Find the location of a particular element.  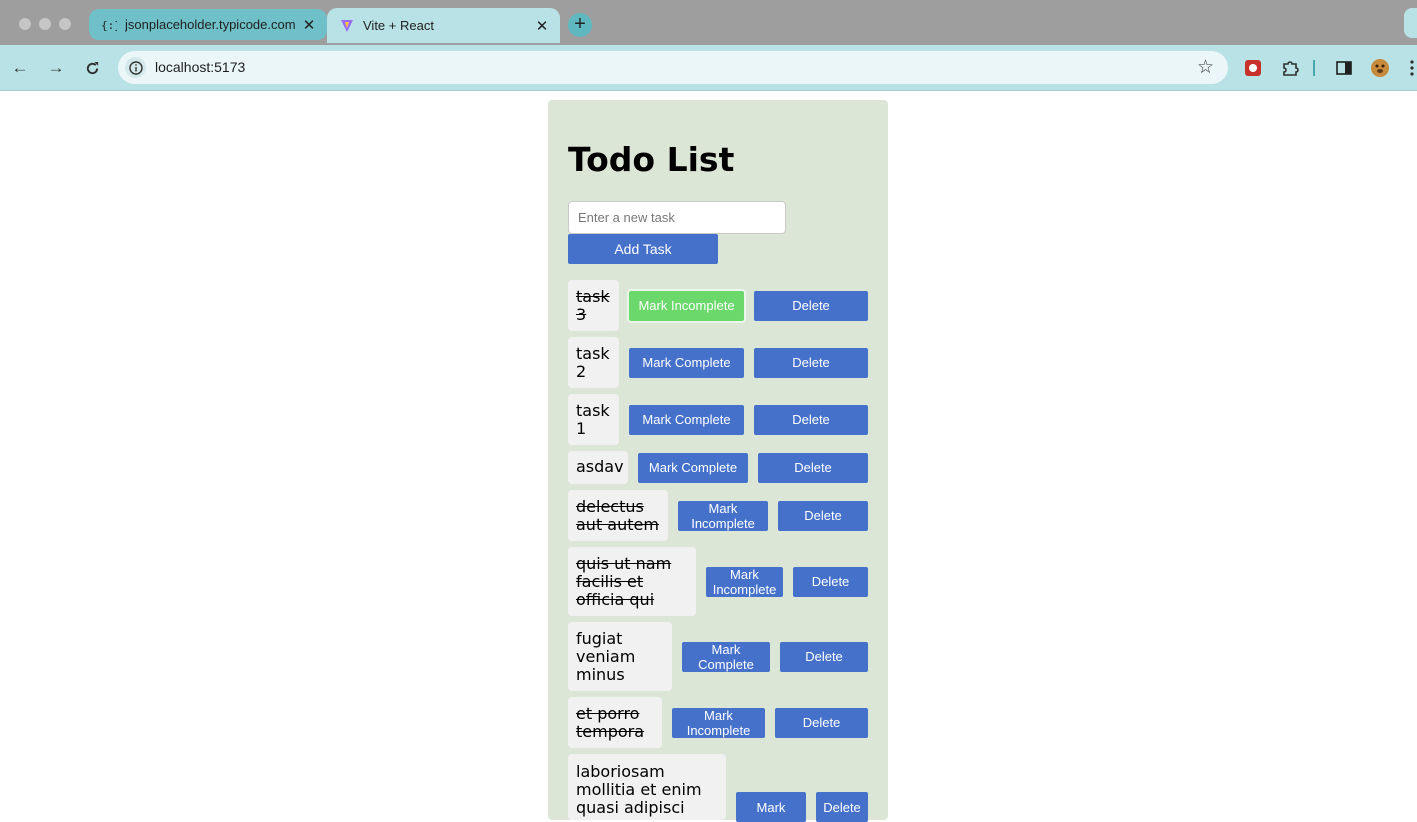

task-label: task 3 is located at coordinates (593, 305).